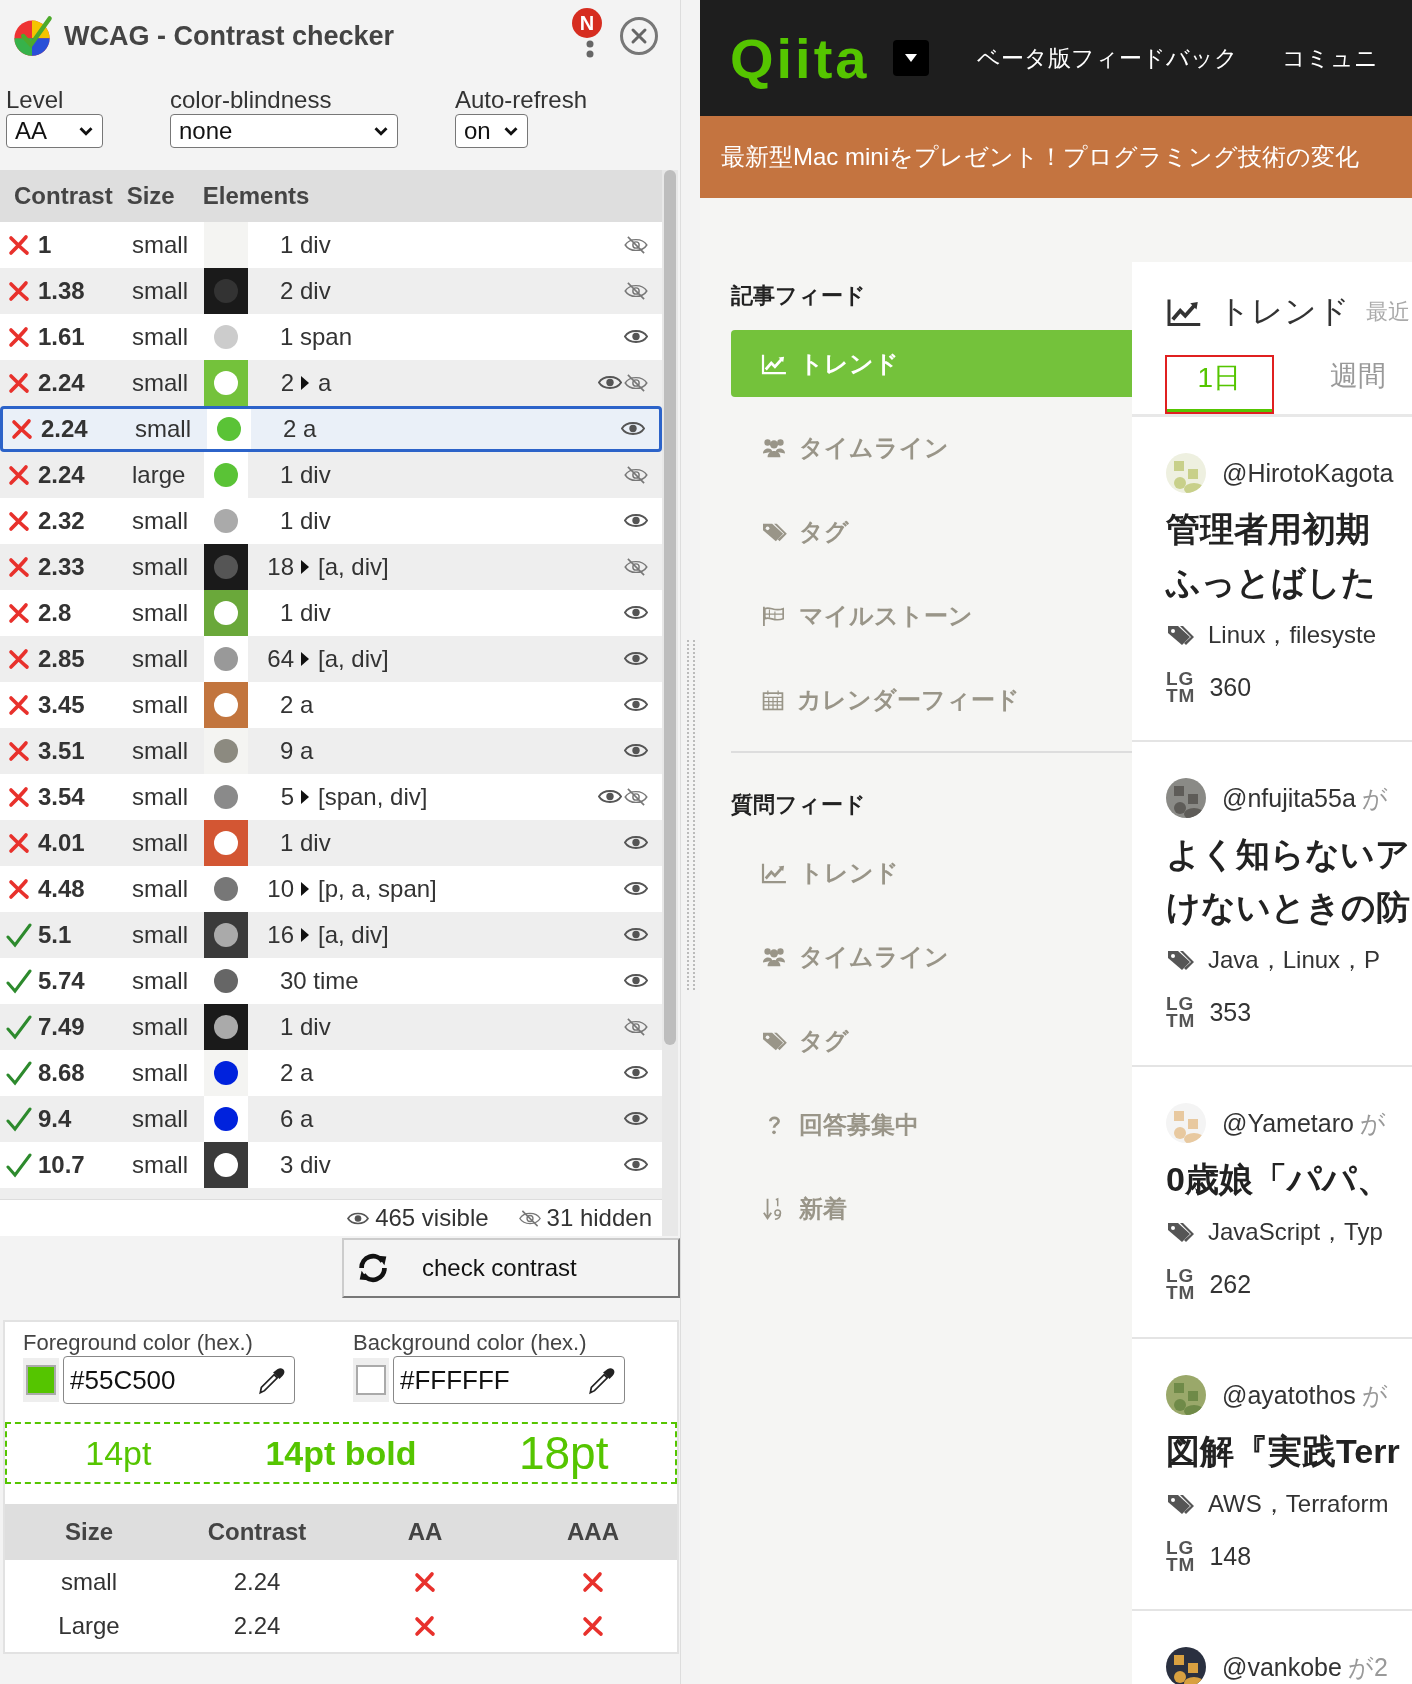 This screenshot has width=1412, height=1684. I want to click on flag-icon, so click(774, 615).